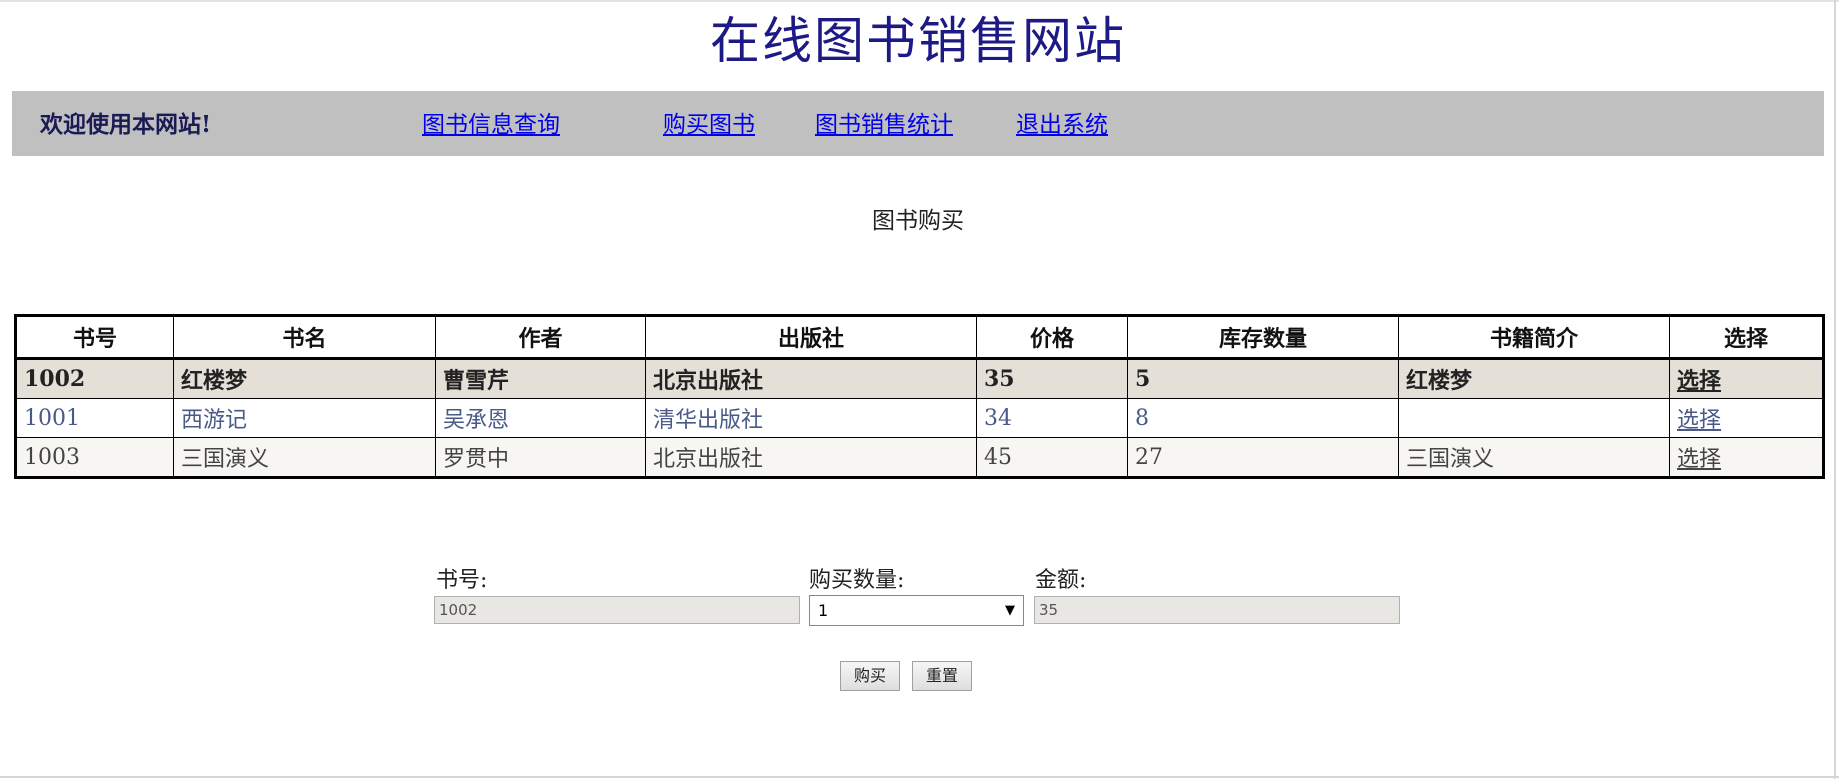 The height and width of the screenshot is (779, 1839). Describe the element at coordinates (1263, 418) in the screenshot. I see `cell-stock: 8` at that location.